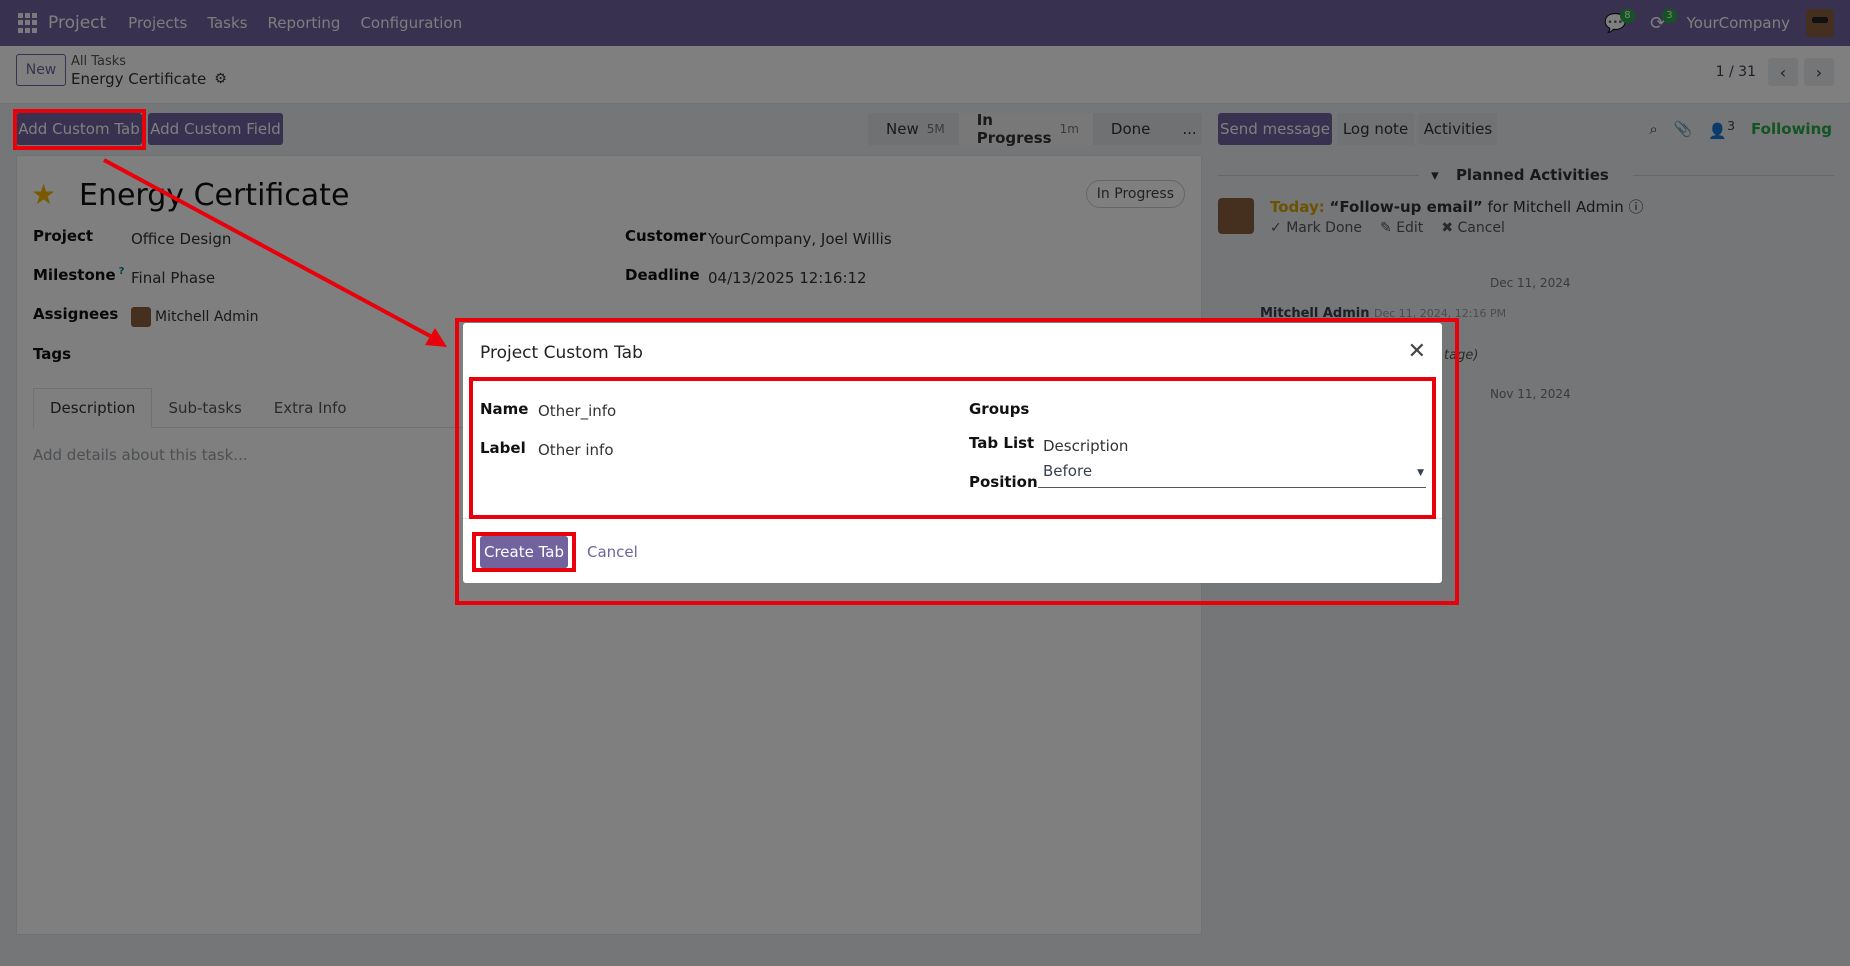  What do you see at coordinates (612, 552) in the screenshot?
I see `cancel-button: Cancel` at bounding box center [612, 552].